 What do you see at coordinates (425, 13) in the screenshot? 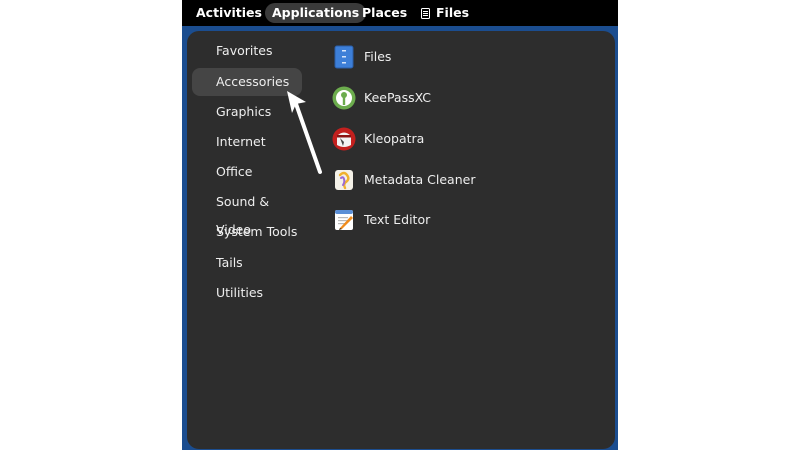
I see `file-cabinet-icon` at bounding box center [425, 13].